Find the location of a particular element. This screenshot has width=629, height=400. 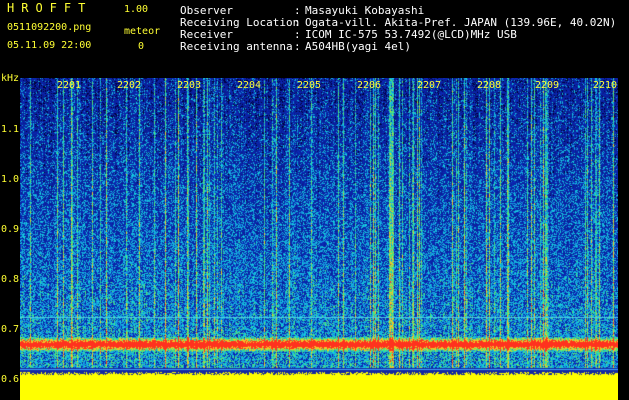

antenna-value: A504HB(yagi 4el) is located at coordinates (358, 46).